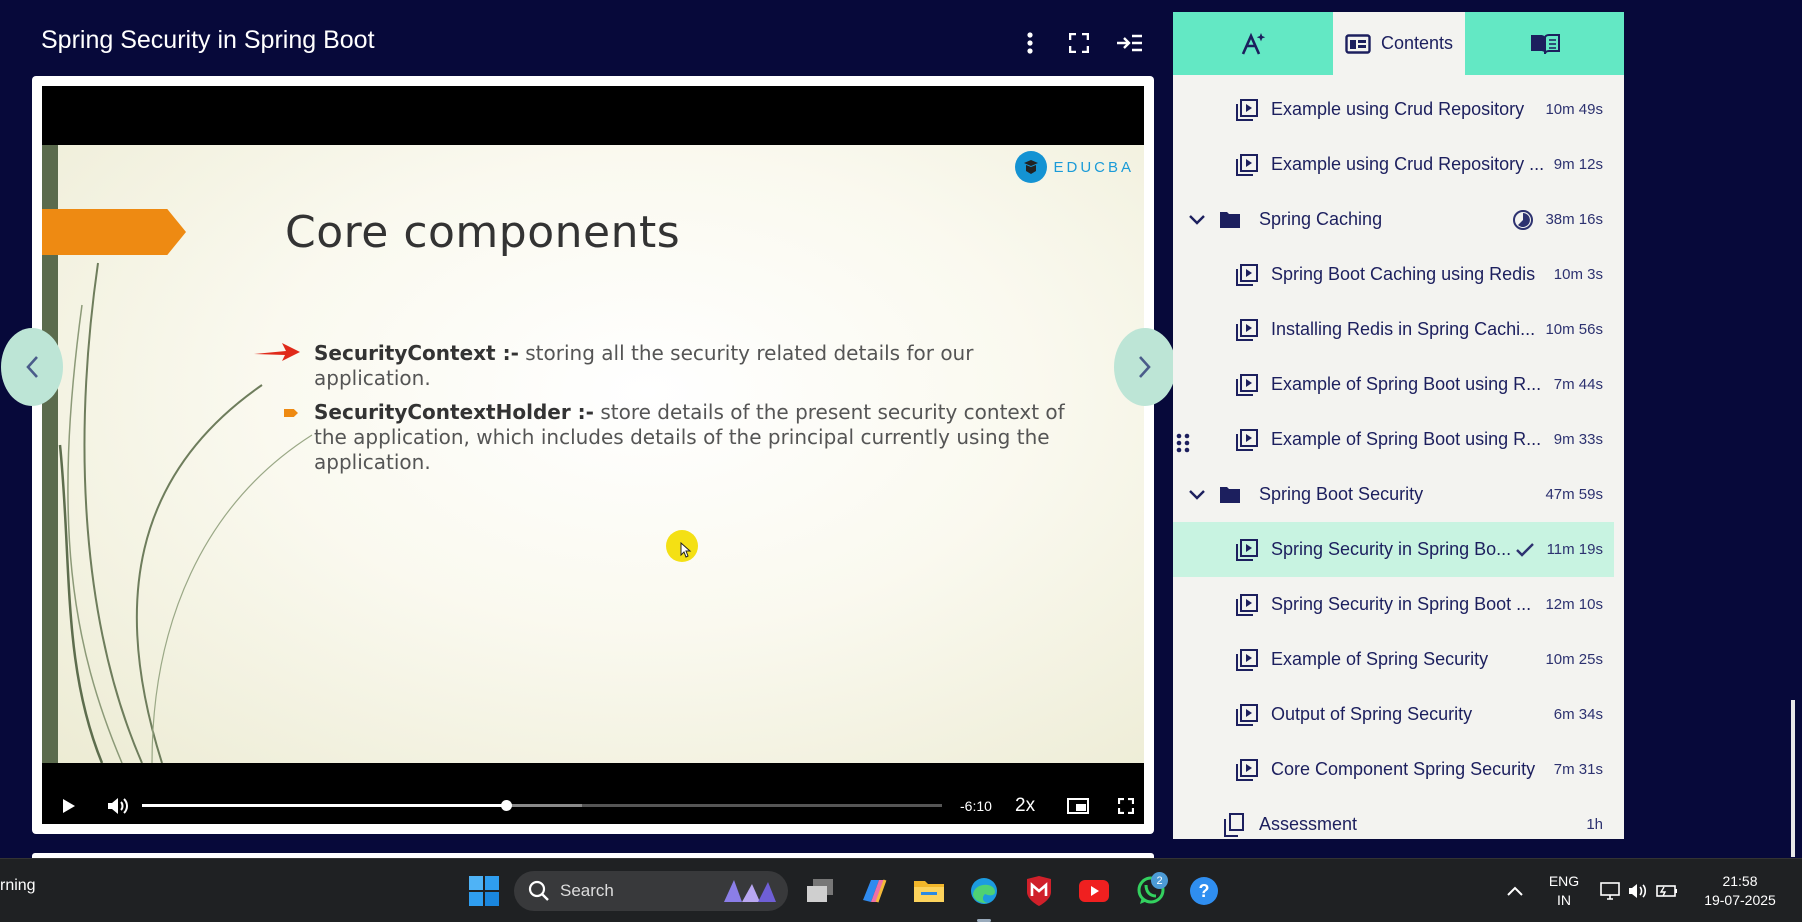  What do you see at coordinates (506, 805) in the screenshot?
I see `seek-thumb` at bounding box center [506, 805].